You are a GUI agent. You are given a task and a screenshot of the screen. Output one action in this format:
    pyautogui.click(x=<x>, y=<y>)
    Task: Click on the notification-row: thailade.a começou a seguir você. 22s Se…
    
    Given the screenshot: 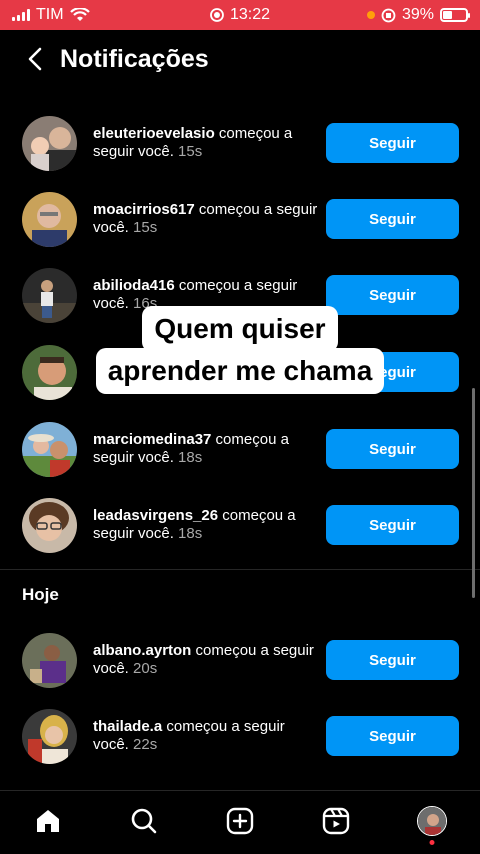 What is the action you would take?
    pyautogui.click(x=240, y=736)
    